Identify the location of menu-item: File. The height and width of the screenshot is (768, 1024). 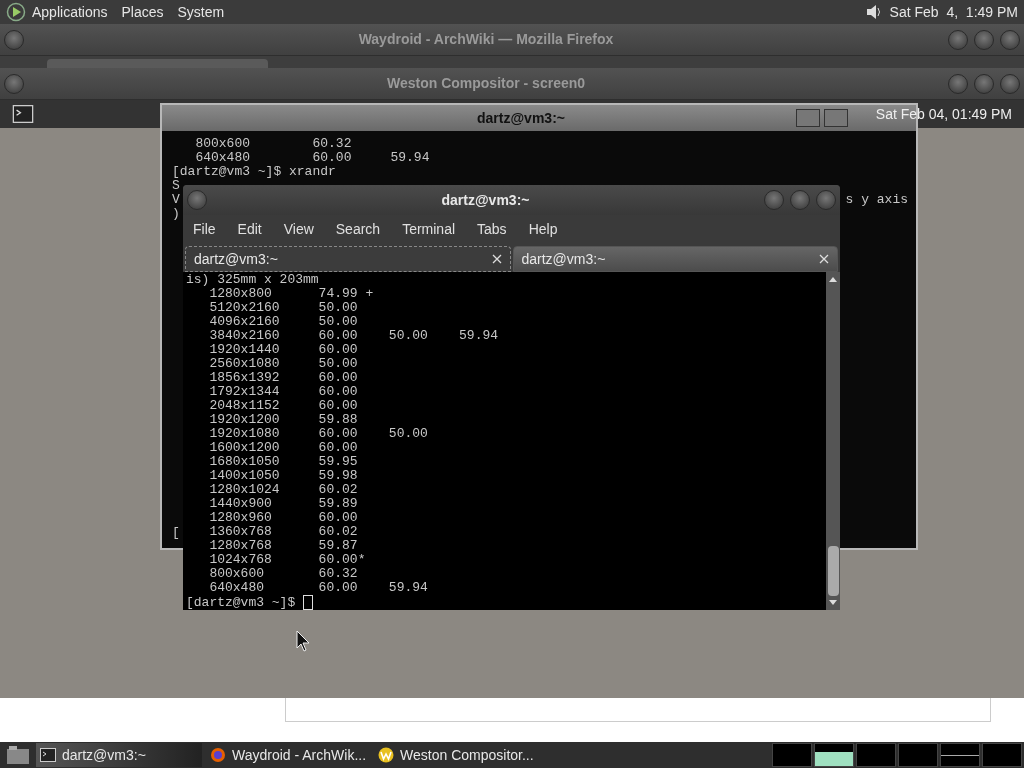
(204, 229).